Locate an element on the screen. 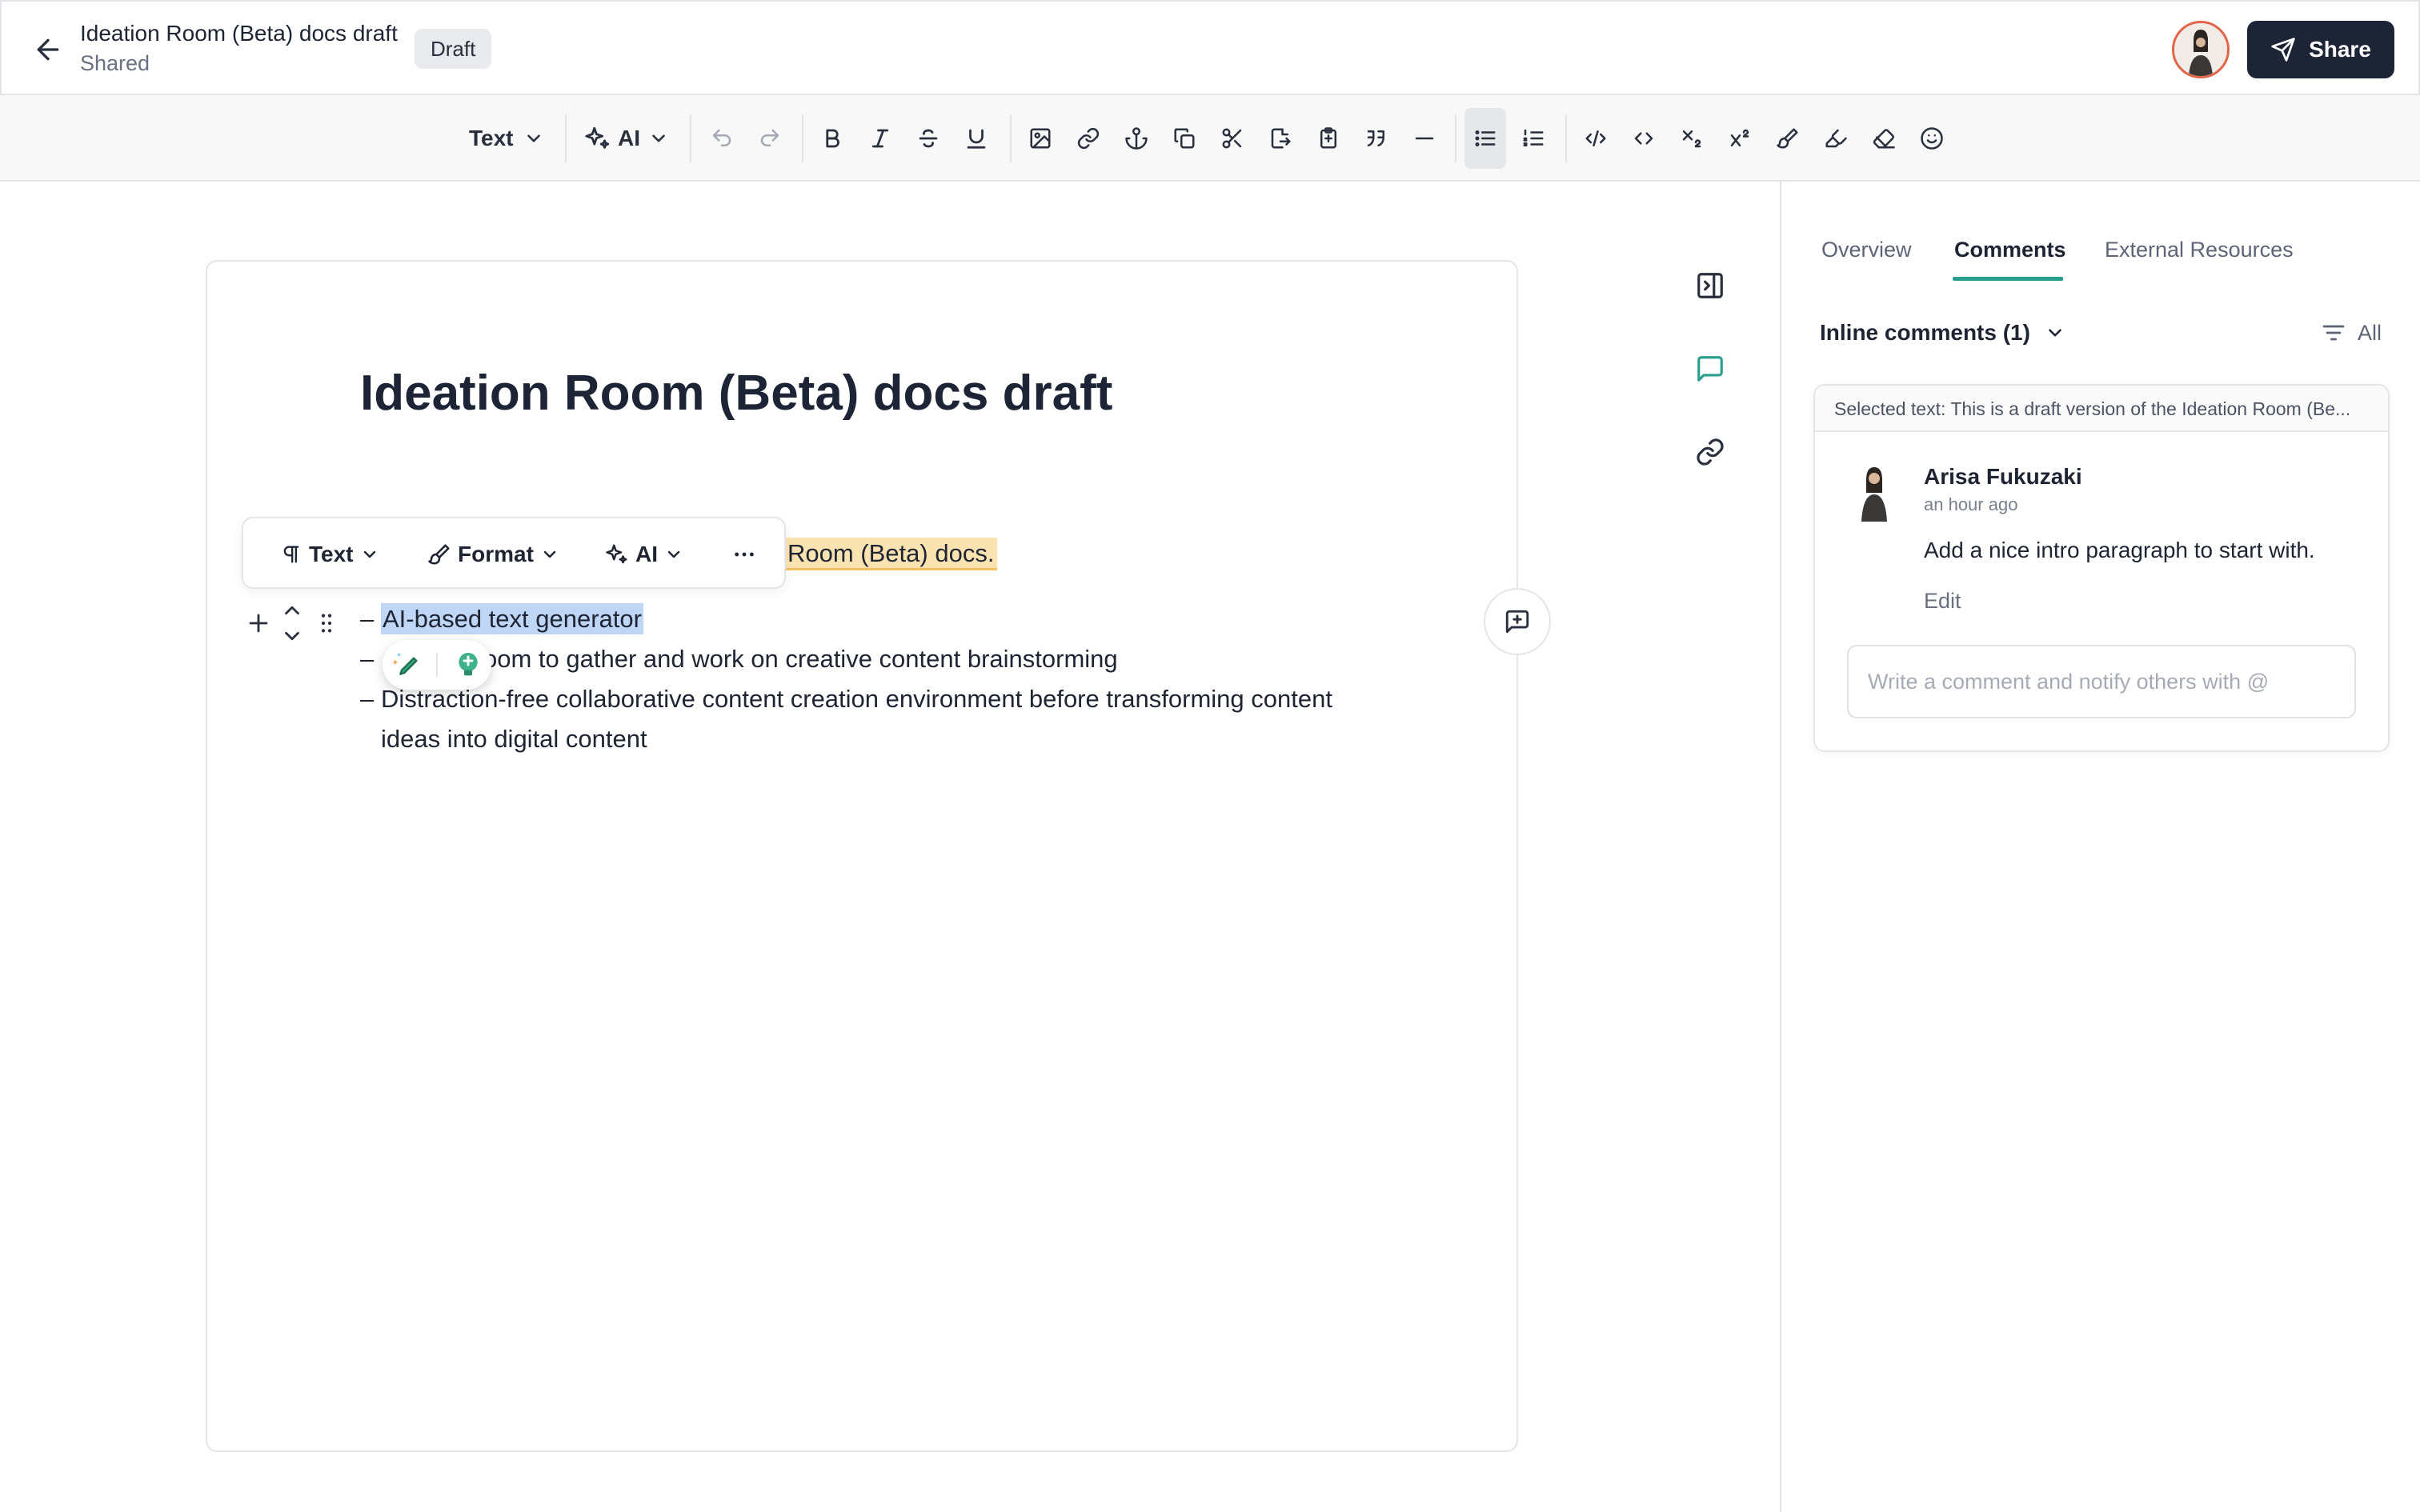 Image resolution: width=2420 pixels, height=1512 pixels. back-arrow-icon is located at coordinates (48, 50).